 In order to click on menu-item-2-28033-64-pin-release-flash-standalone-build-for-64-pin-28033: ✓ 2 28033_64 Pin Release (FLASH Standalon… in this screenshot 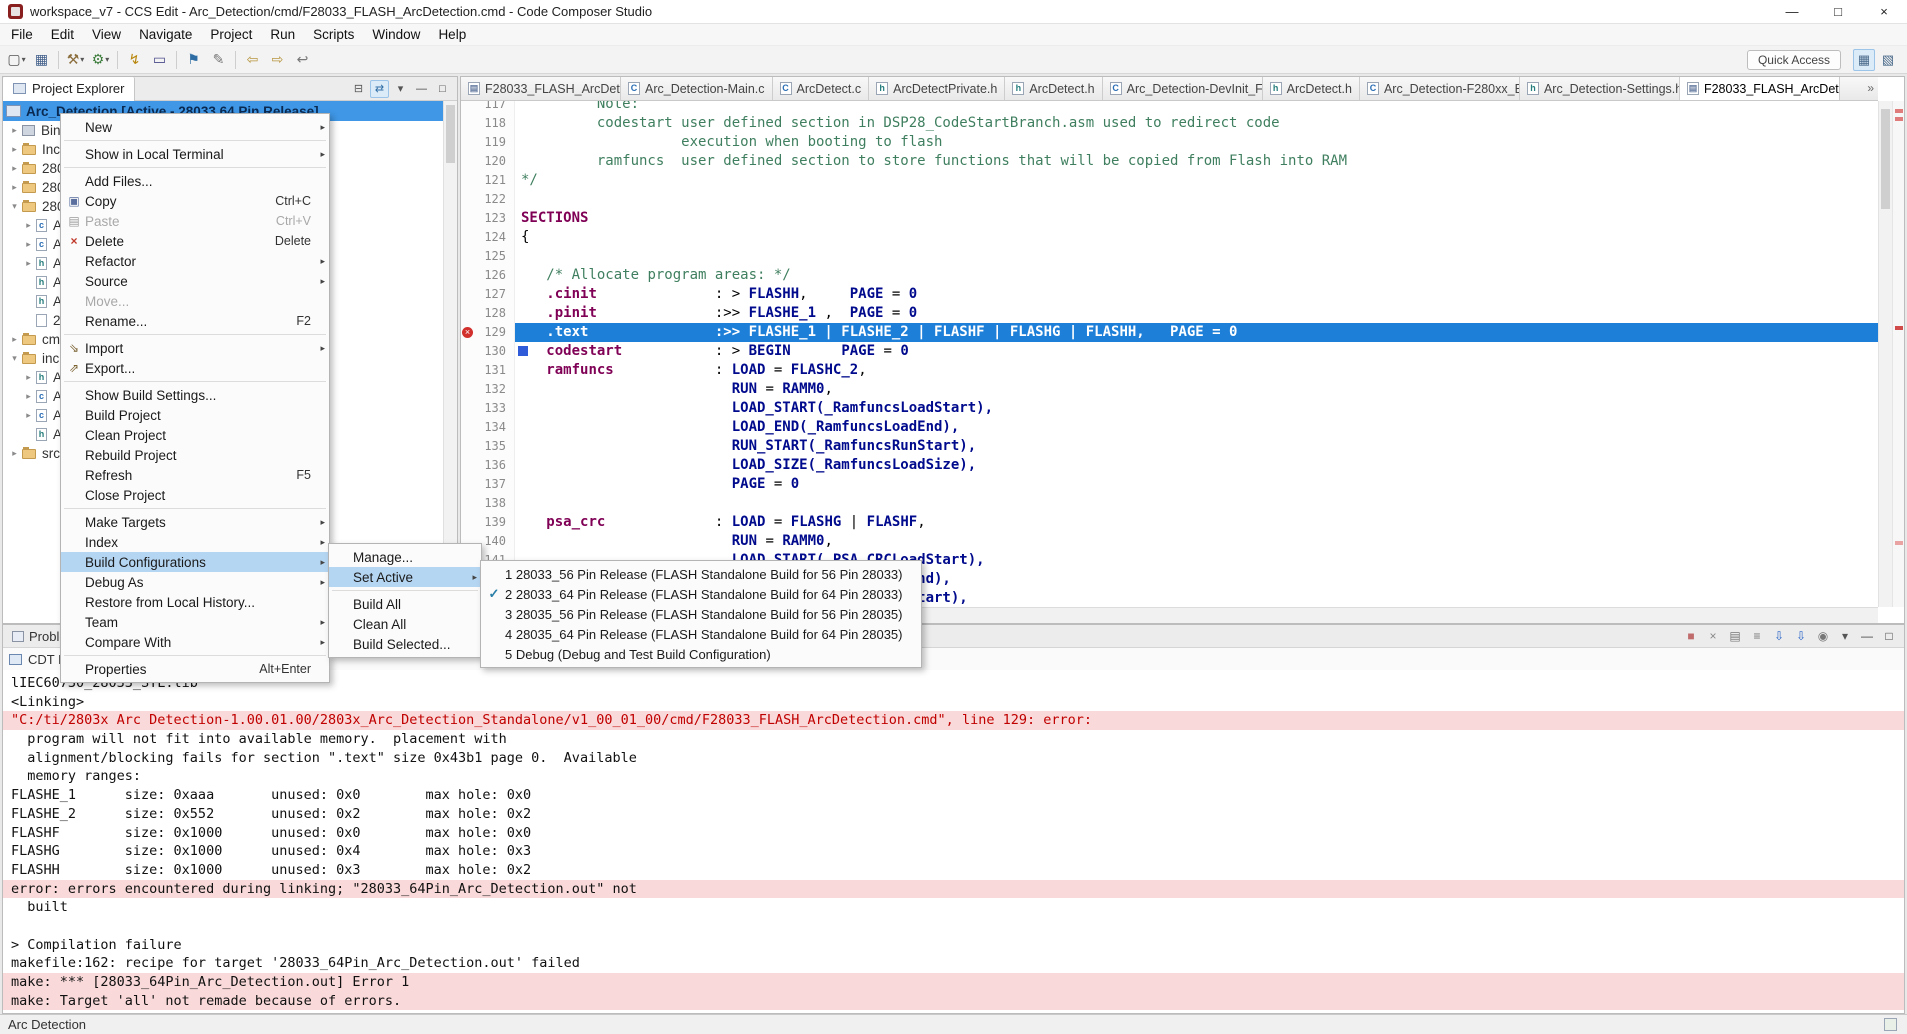, I will do `click(701, 594)`.